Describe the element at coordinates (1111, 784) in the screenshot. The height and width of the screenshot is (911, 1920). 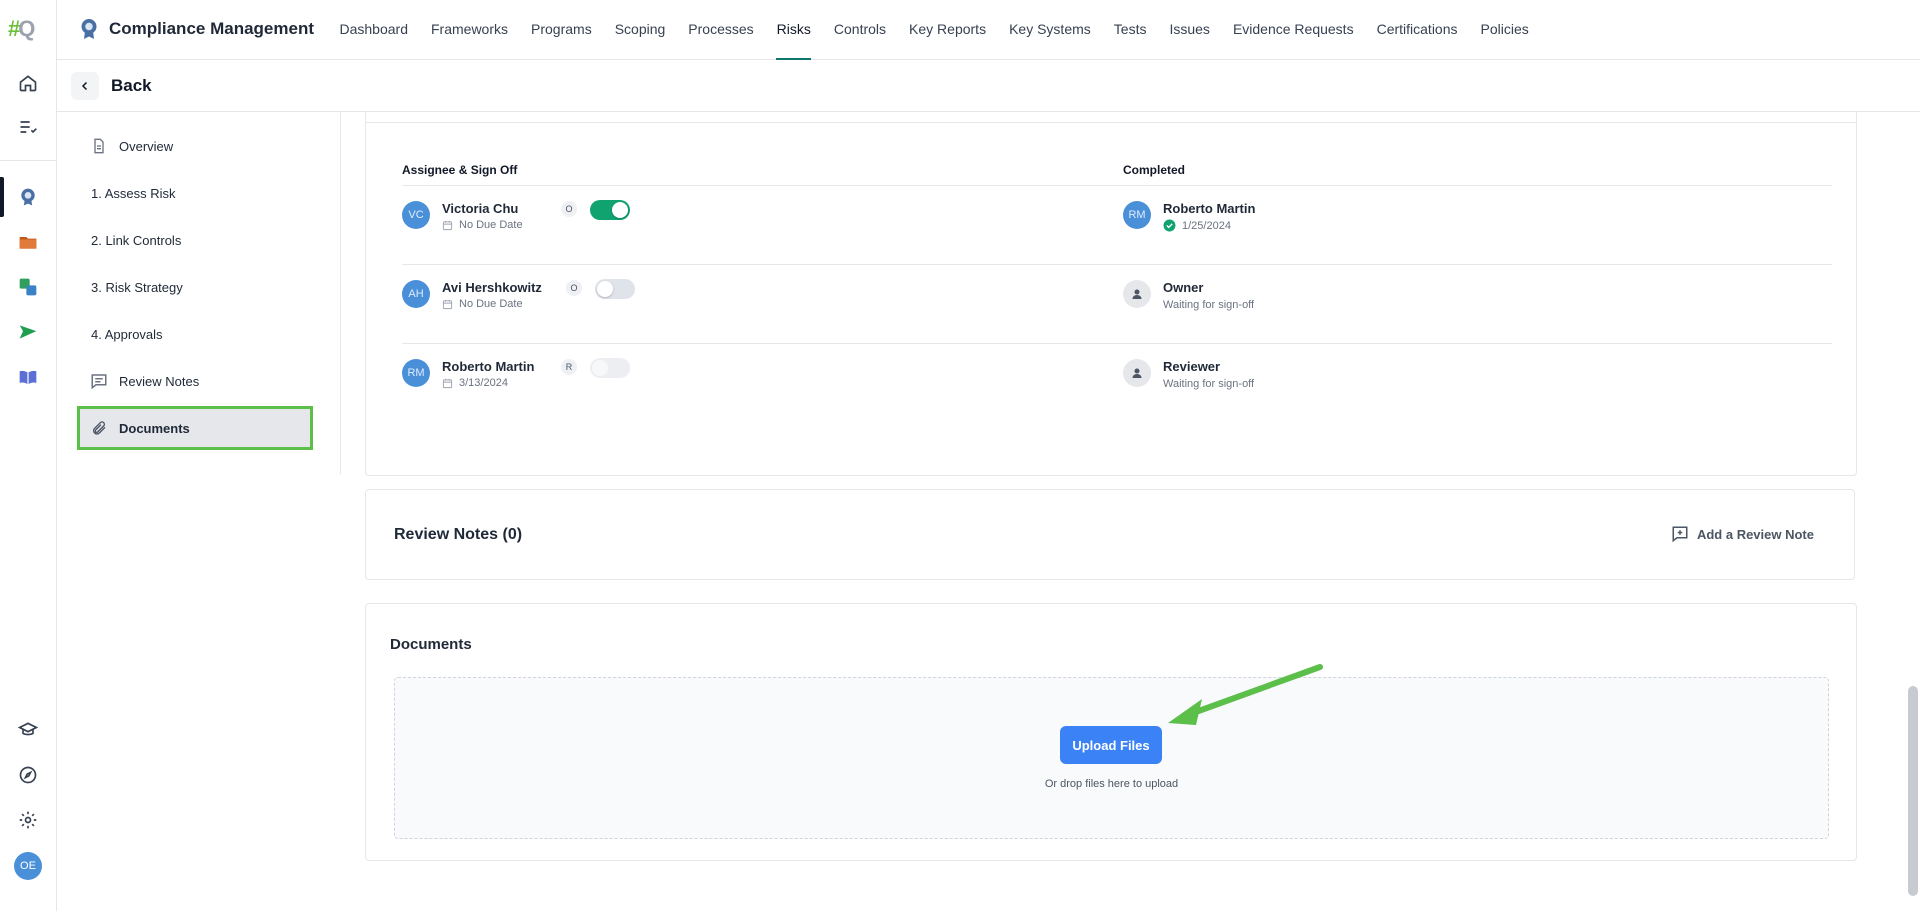
I see `drop-hint: Or drop files here to upload` at that location.